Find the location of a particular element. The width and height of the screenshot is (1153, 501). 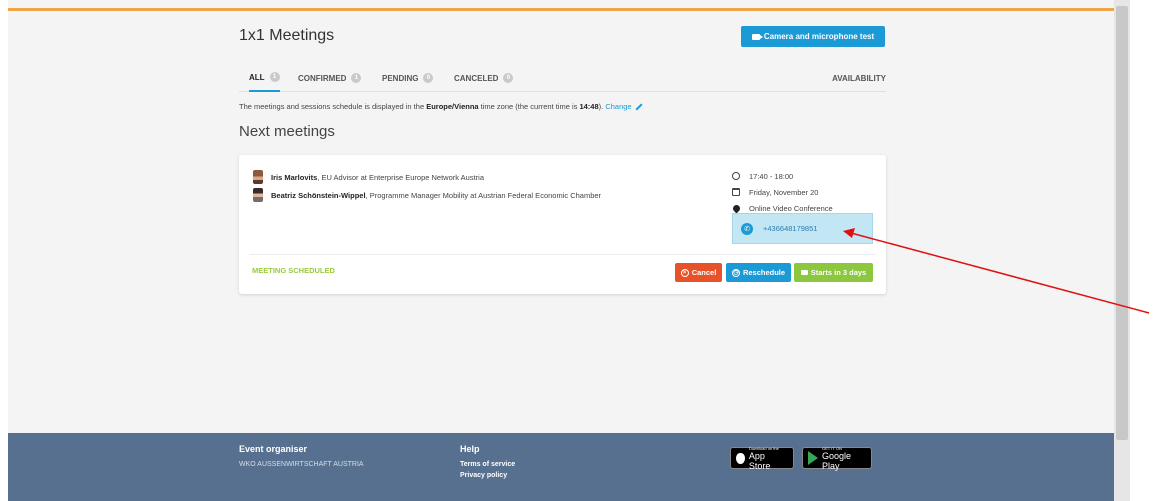

meeting-date: Friday, November 20 is located at coordinates (784, 192).